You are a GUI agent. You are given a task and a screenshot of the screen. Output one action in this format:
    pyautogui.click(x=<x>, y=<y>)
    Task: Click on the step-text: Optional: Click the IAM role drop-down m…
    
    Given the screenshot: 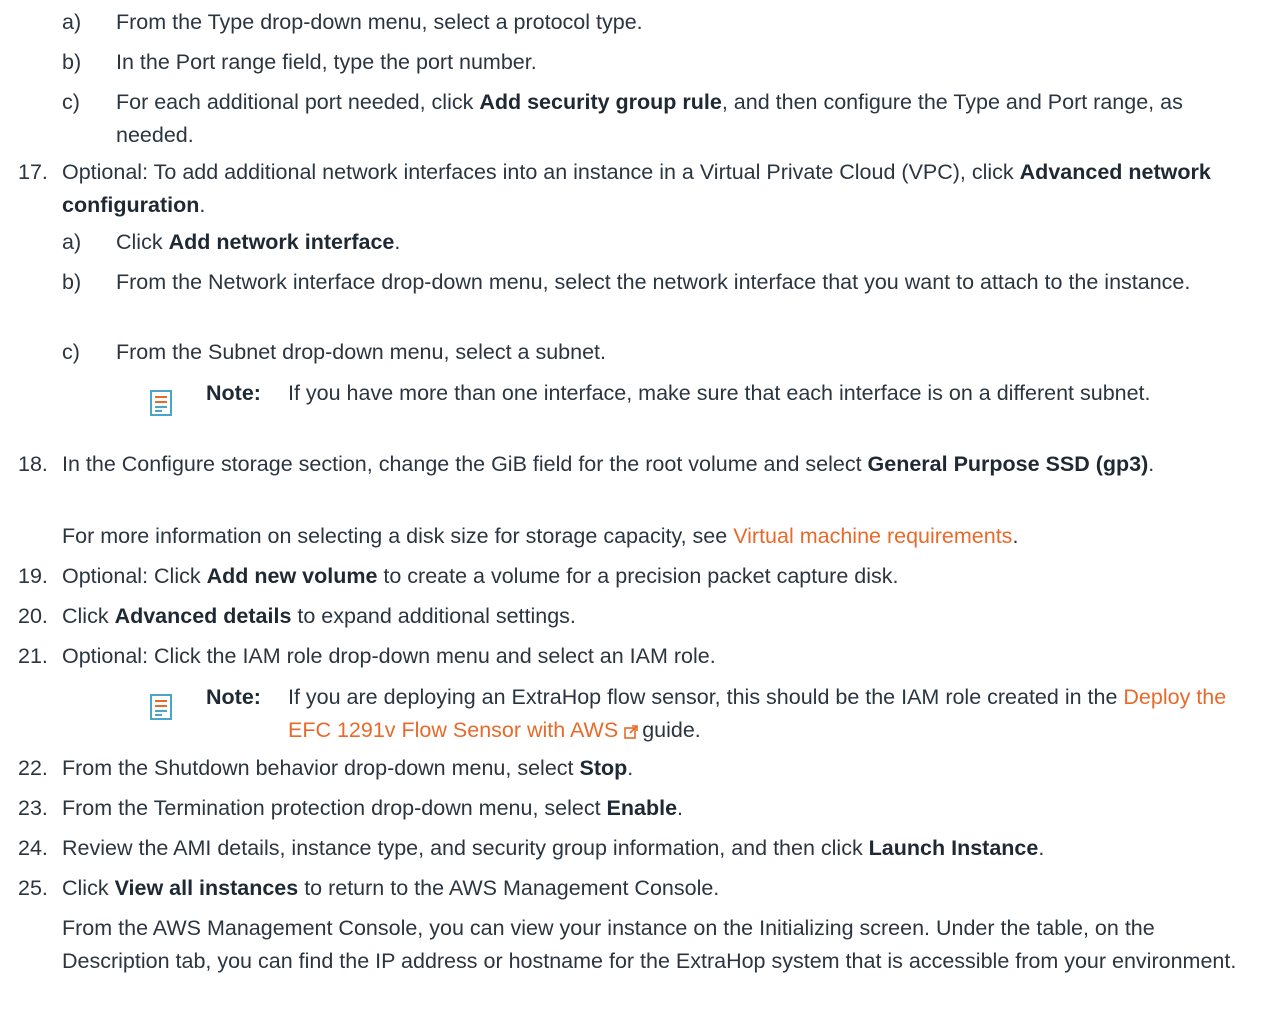 What is the action you would take?
    pyautogui.click(x=389, y=656)
    